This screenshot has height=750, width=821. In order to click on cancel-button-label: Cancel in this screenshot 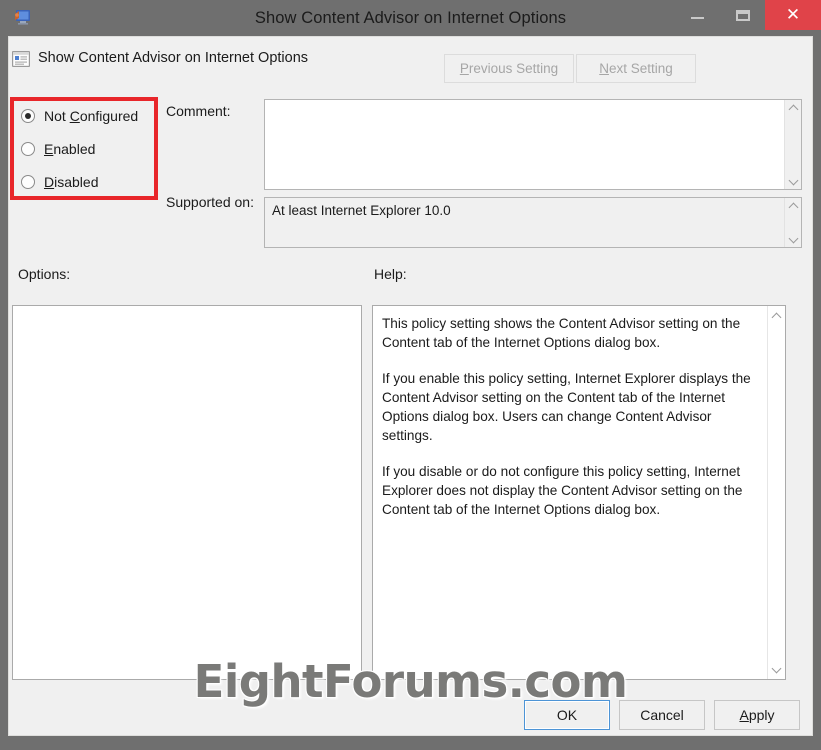, I will do `click(662, 715)`.